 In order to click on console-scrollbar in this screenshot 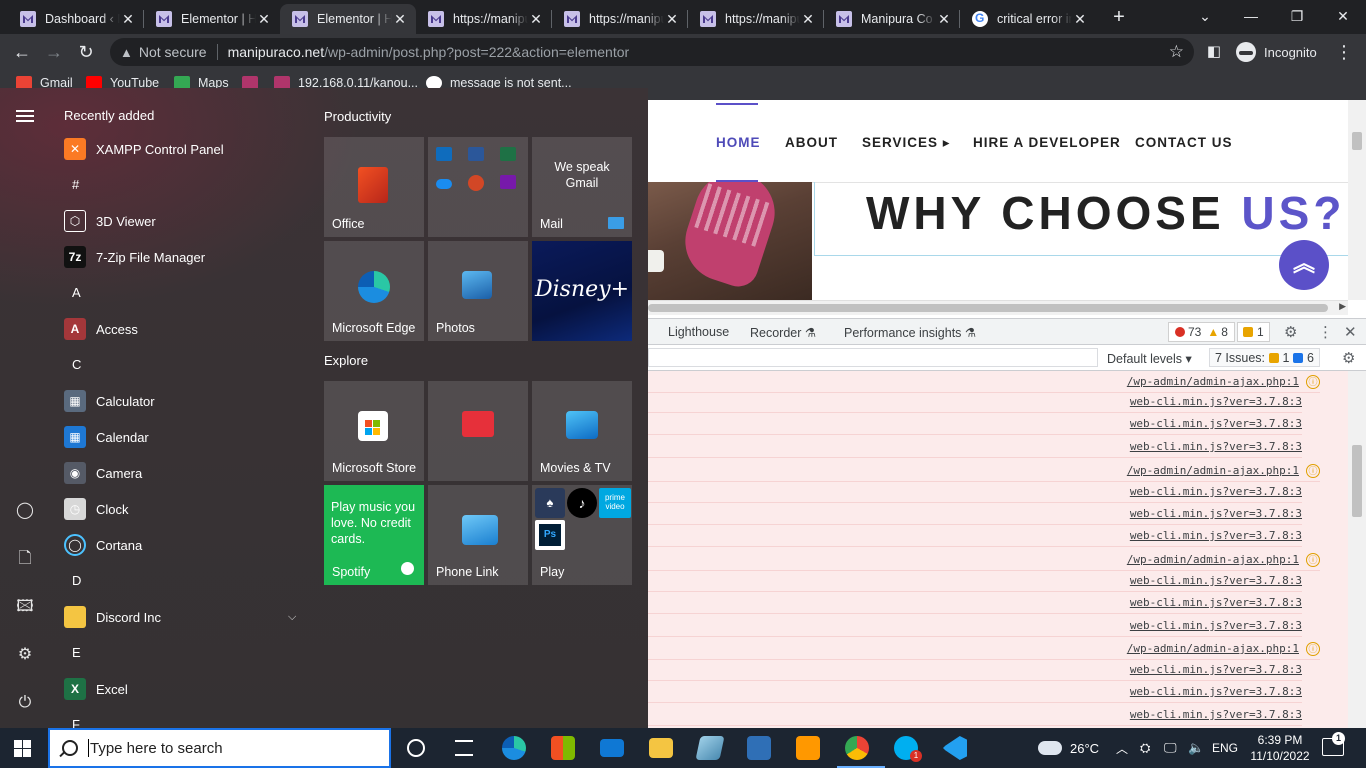, I will do `click(1357, 549)`.